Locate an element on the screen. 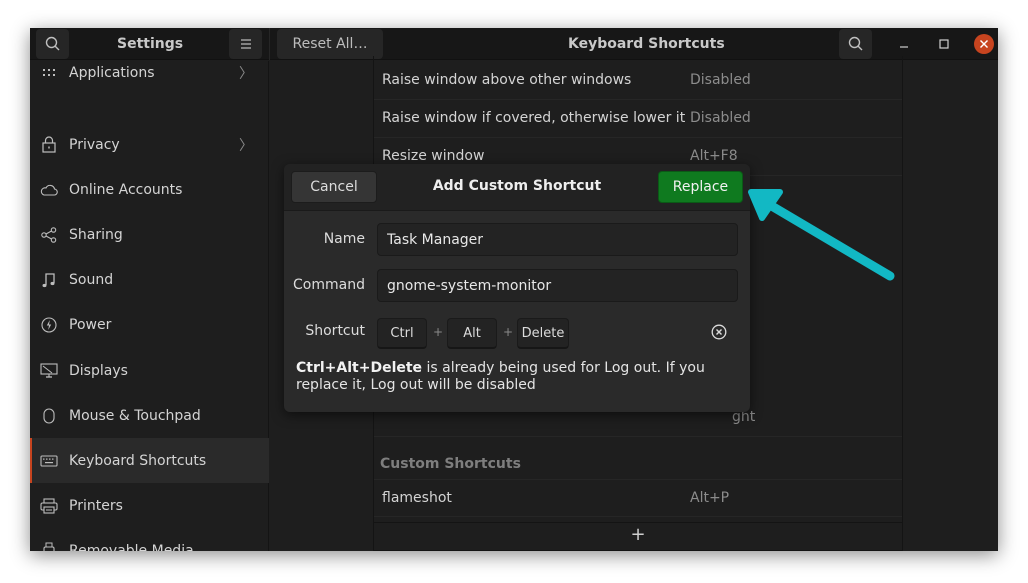 Image resolution: width=1028 pixels, height=583 pixels. usb-drive-icon is located at coordinates (49, 546).